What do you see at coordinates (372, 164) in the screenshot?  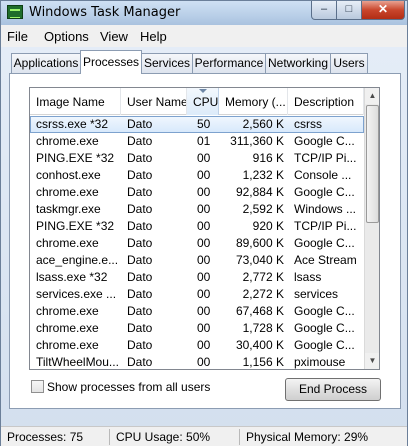 I see `scrollbar-thumb` at bounding box center [372, 164].